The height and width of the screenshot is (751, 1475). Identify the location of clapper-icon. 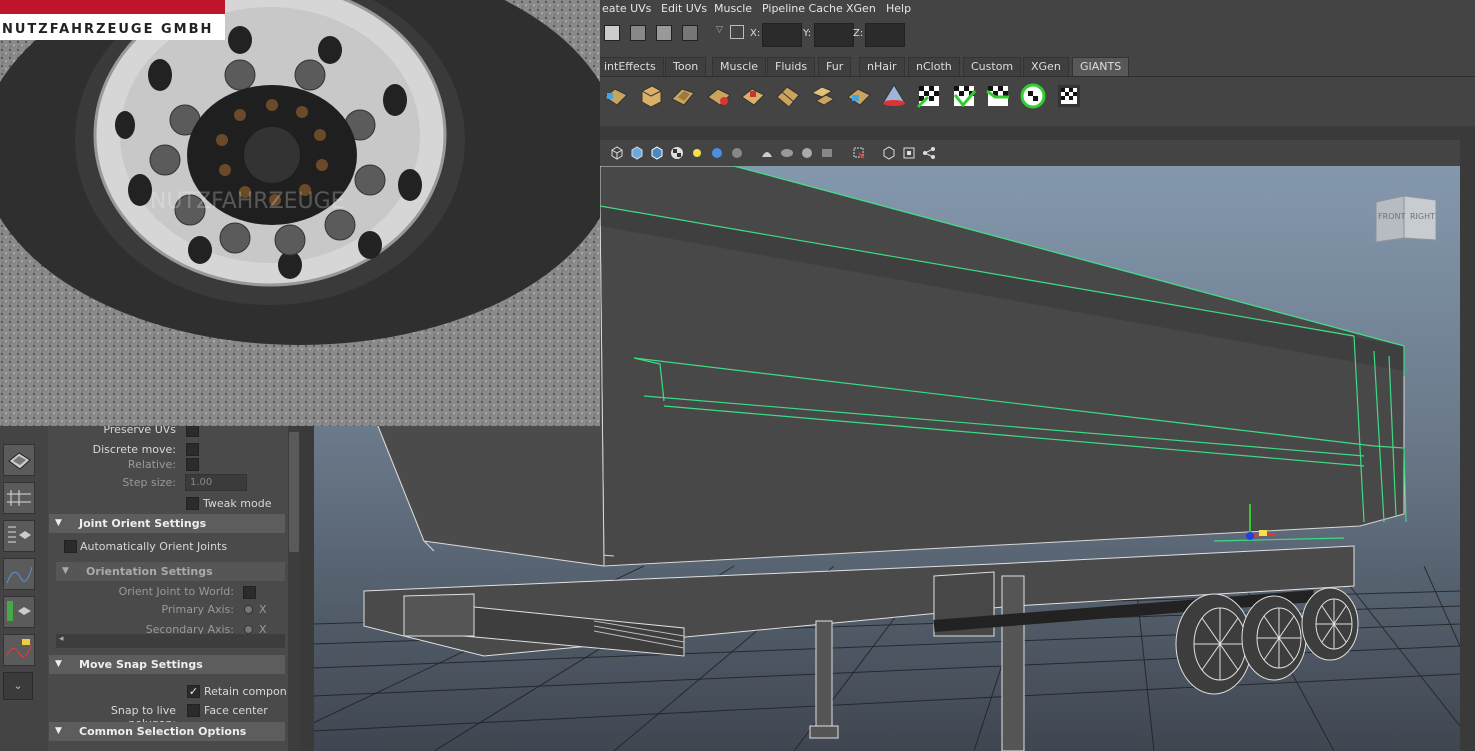
(638, 33).